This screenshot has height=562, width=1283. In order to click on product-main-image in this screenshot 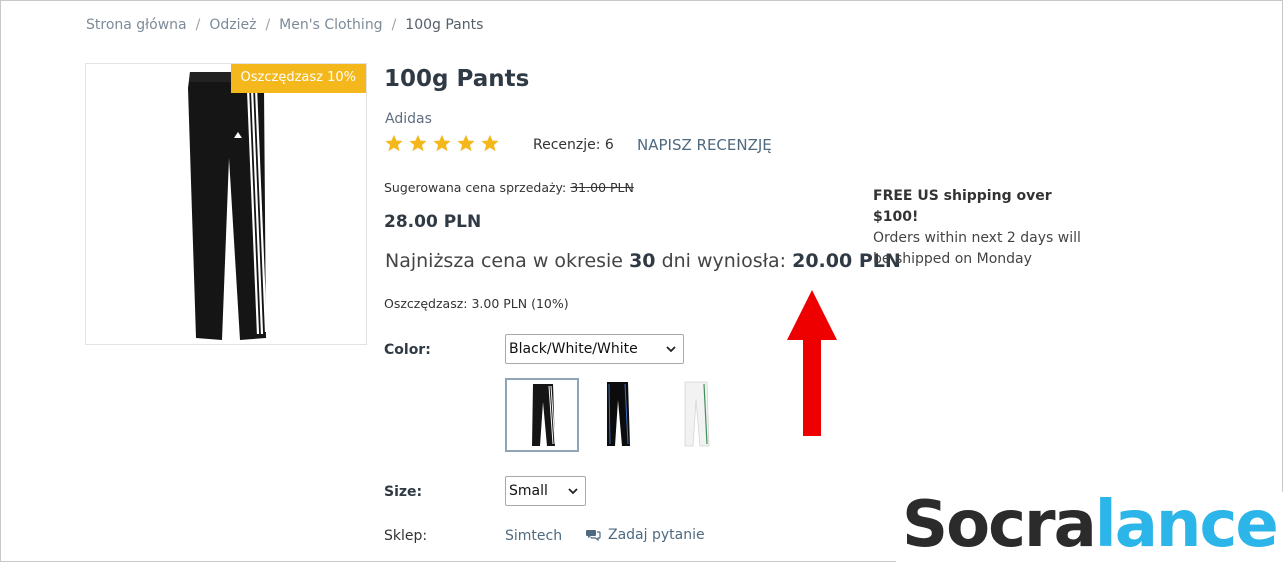, I will do `click(227, 205)`.